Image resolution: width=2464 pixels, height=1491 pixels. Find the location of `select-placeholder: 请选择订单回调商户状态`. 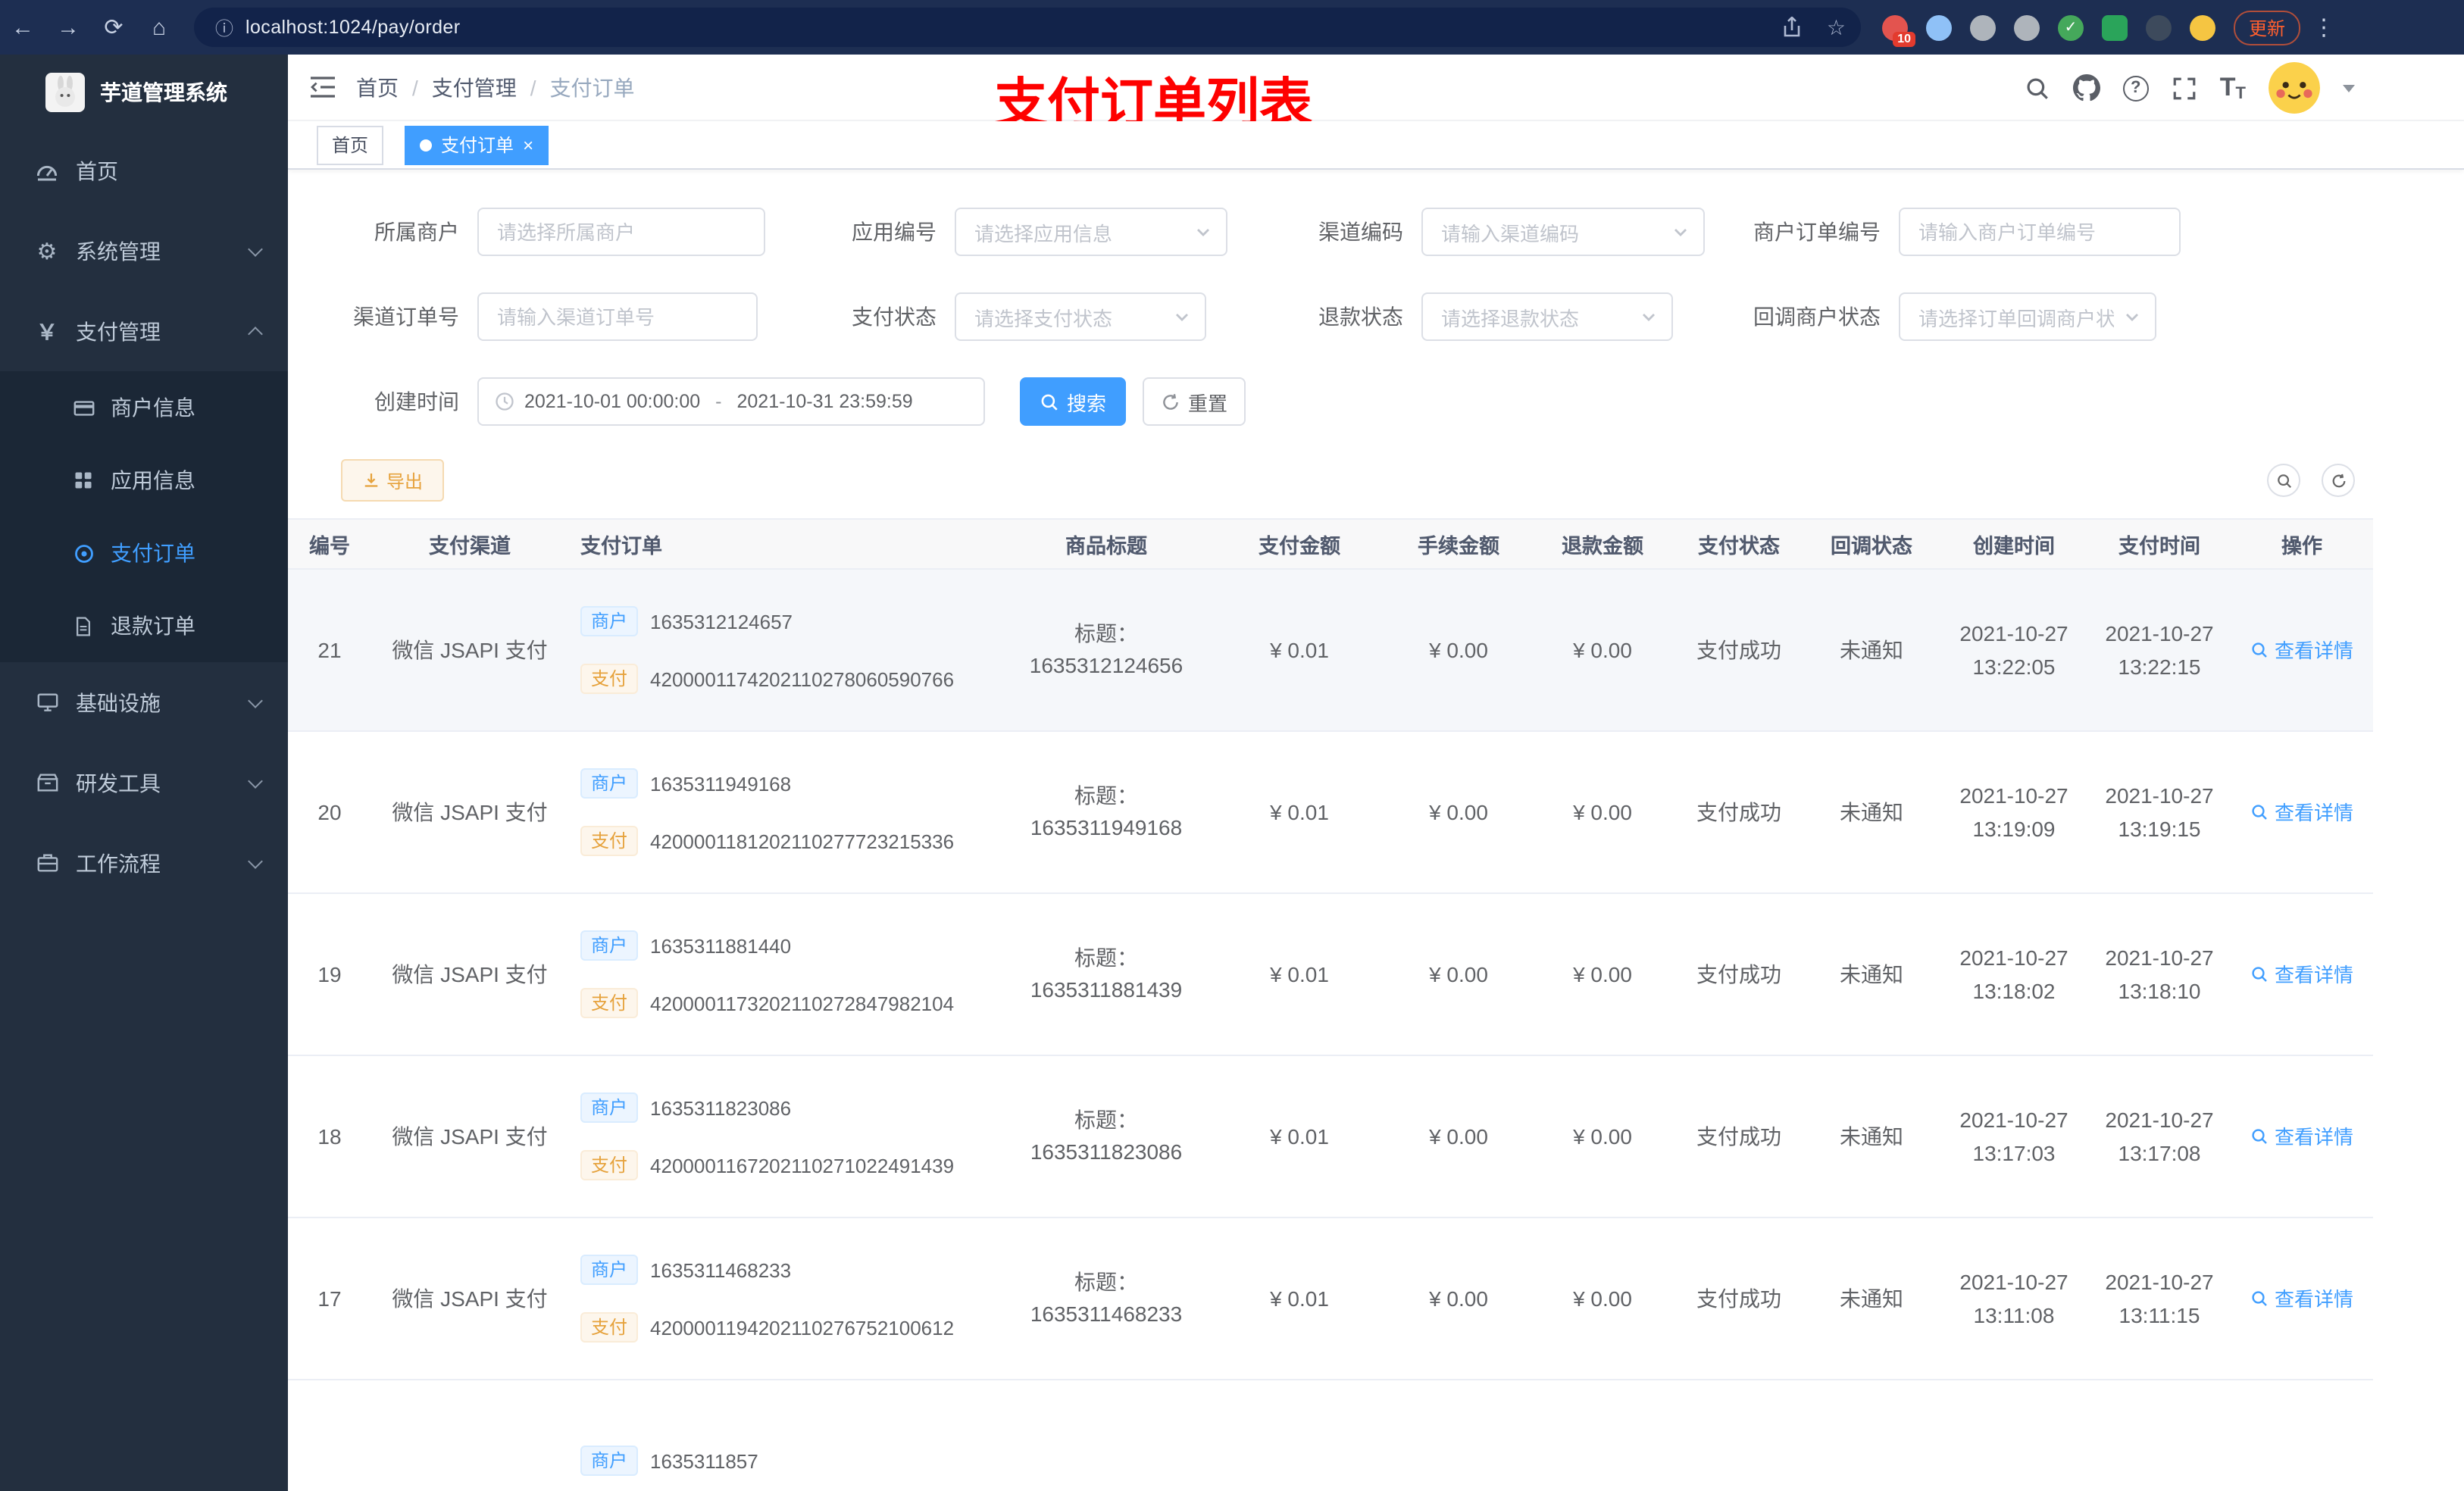

select-placeholder: 请选择订单回调商户状态 is located at coordinates (2016, 318).